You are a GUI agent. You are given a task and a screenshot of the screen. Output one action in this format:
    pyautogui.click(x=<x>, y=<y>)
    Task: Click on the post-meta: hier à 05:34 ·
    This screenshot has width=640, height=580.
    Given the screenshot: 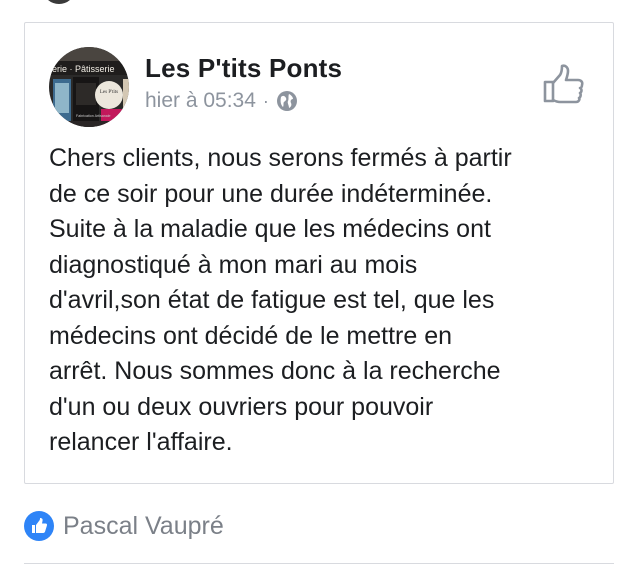 What is the action you would take?
    pyautogui.click(x=221, y=101)
    